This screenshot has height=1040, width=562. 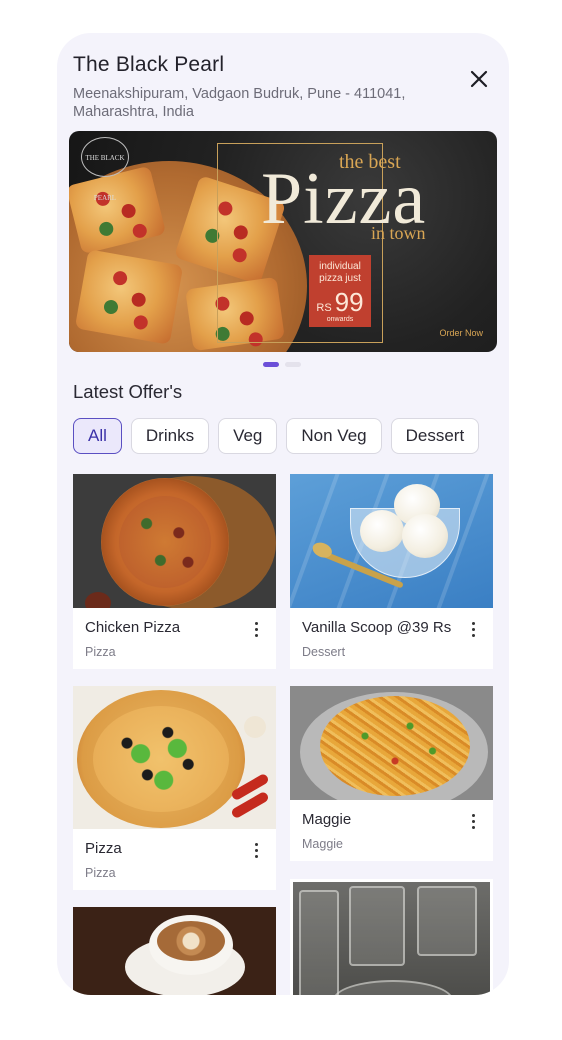 What do you see at coordinates (334, 436) in the screenshot?
I see `filter-chip-non-veg: Non Veg` at bounding box center [334, 436].